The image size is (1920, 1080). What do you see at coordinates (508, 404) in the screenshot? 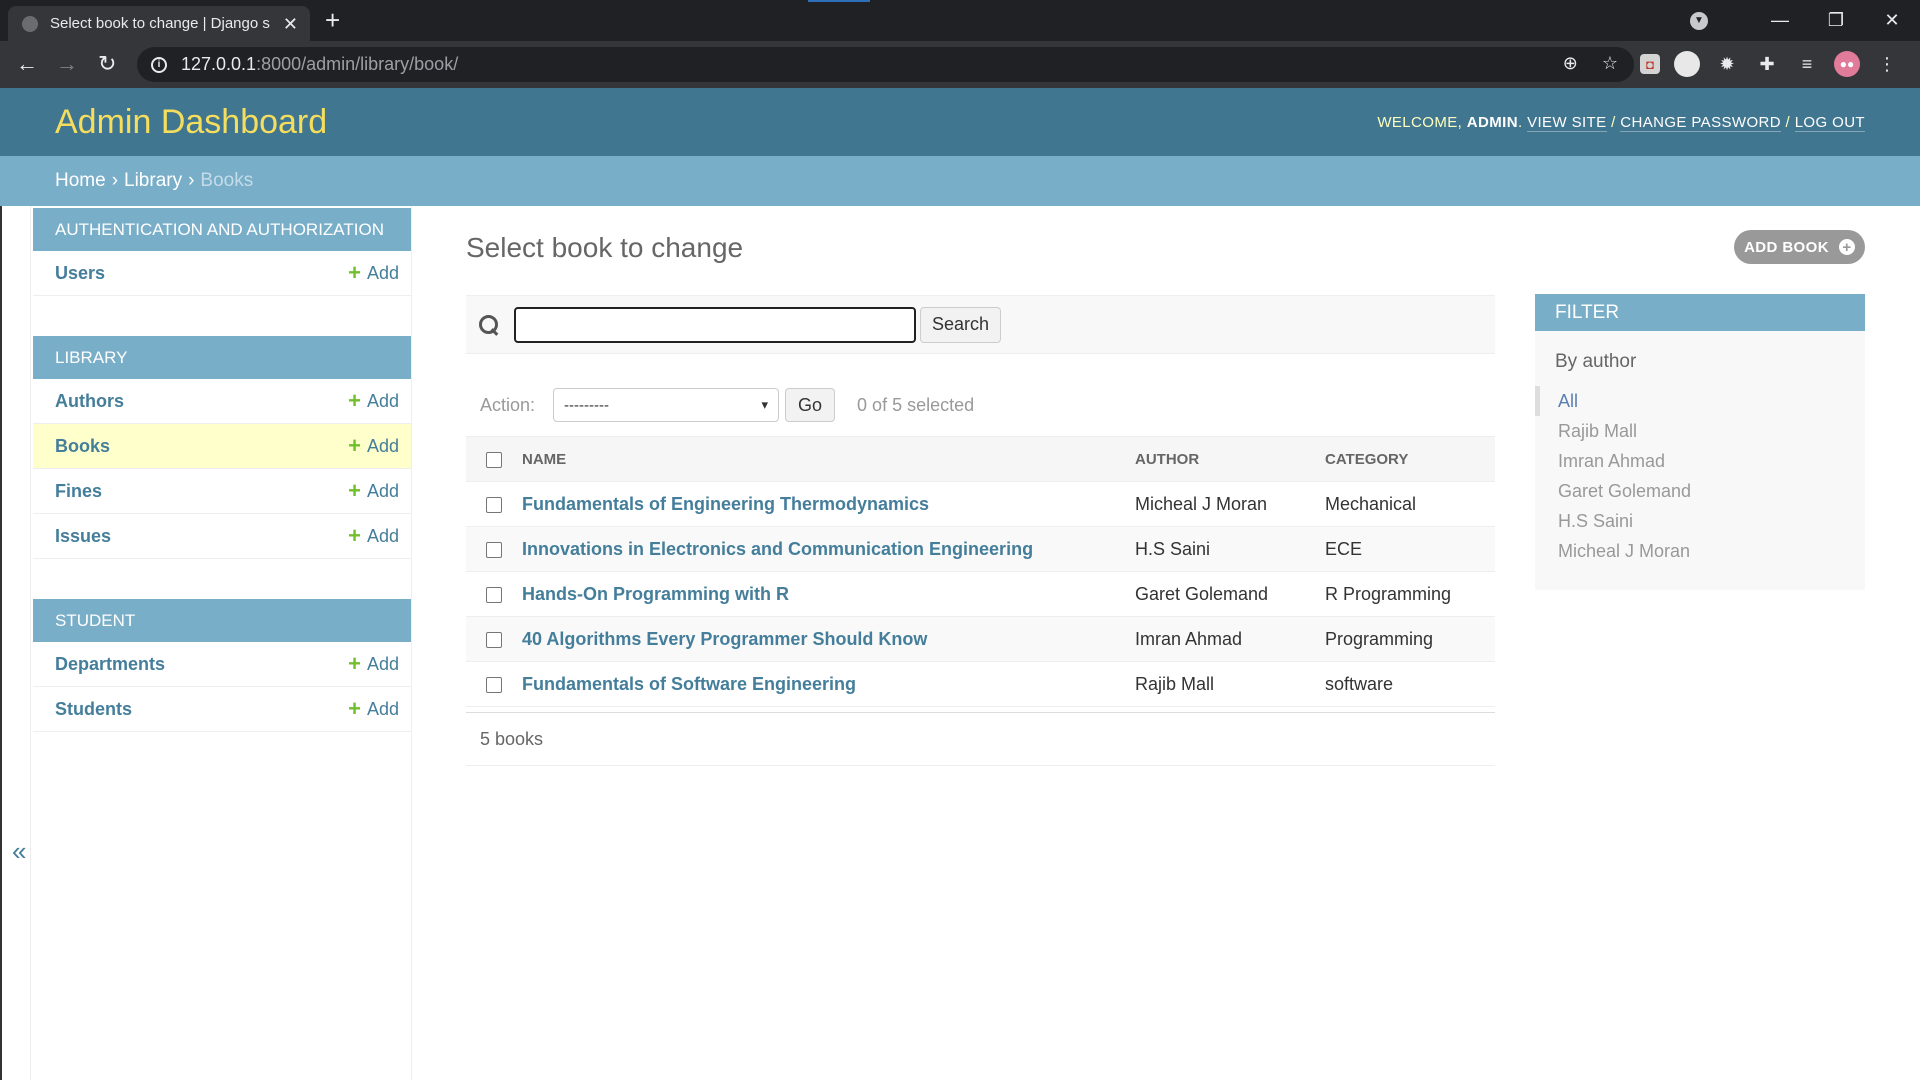
I see `action-label: Action:` at bounding box center [508, 404].